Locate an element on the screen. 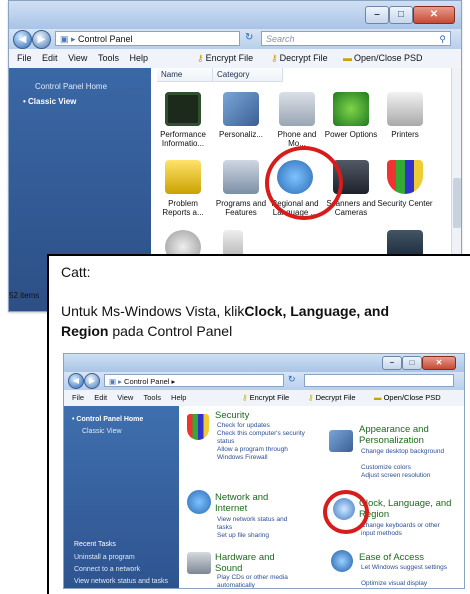  hardware-sound-icon is located at coordinates (199, 563).